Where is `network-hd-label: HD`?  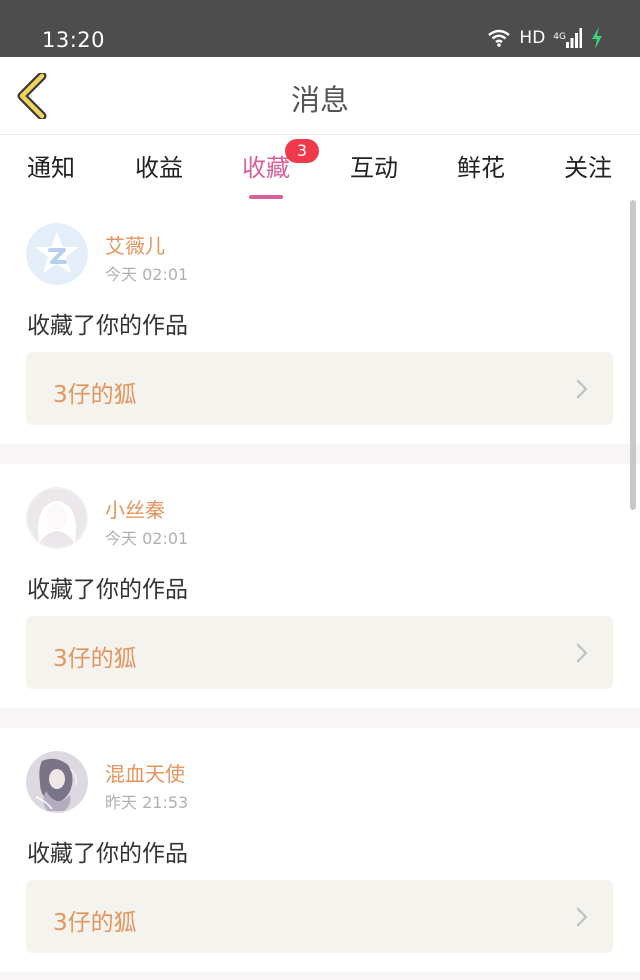 network-hd-label: HD is located at coordinates (532, 38).